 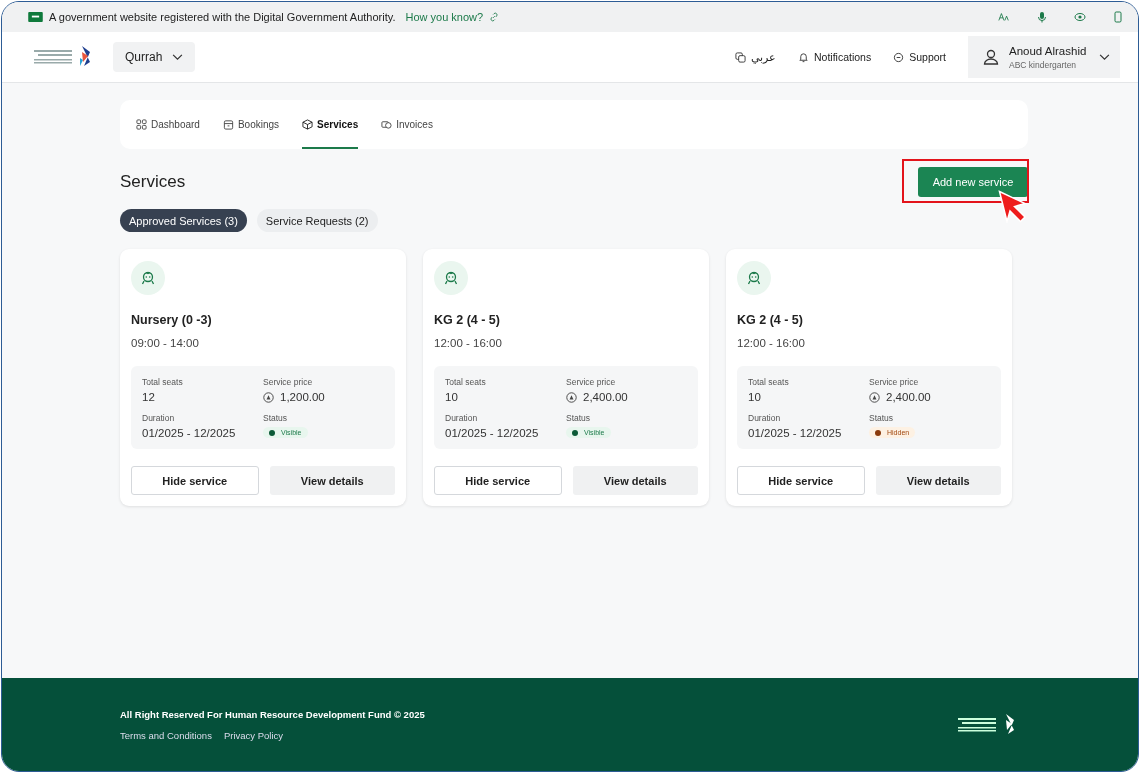 What do you see at coordinates (165, 343) in the screenshot?
I see `service-hours: 09:00 - 14:00` at bounding box center [165, 343].